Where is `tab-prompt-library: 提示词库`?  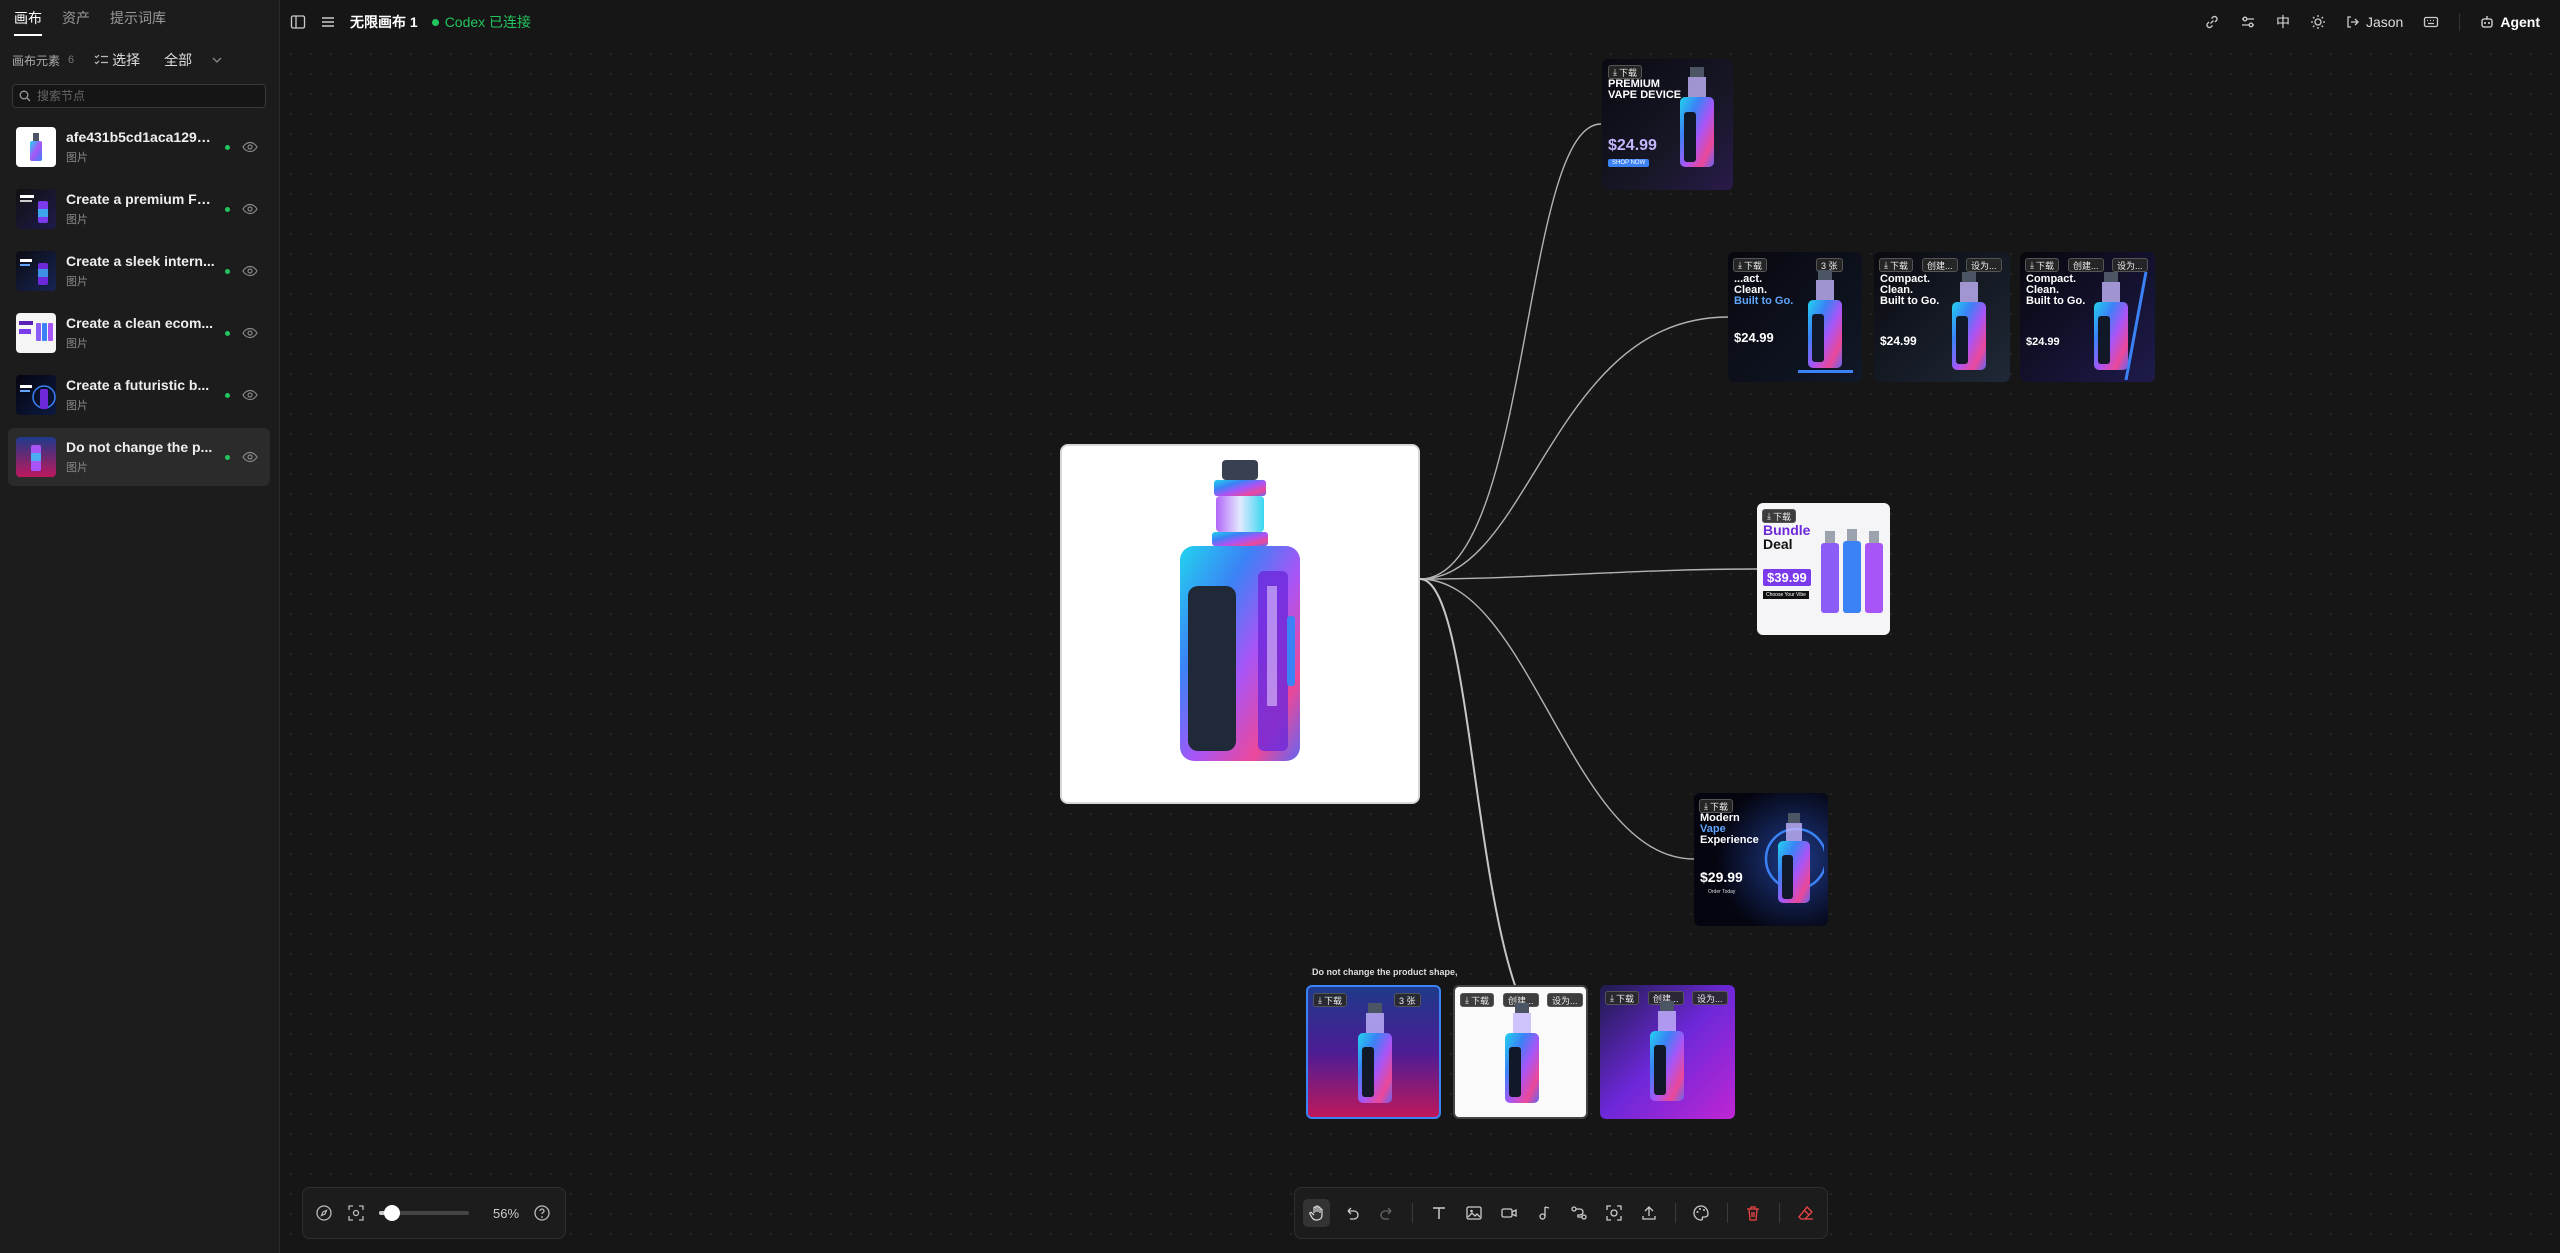 tab-prompt-library: 提示词库 is located at coordinates (138, 22).